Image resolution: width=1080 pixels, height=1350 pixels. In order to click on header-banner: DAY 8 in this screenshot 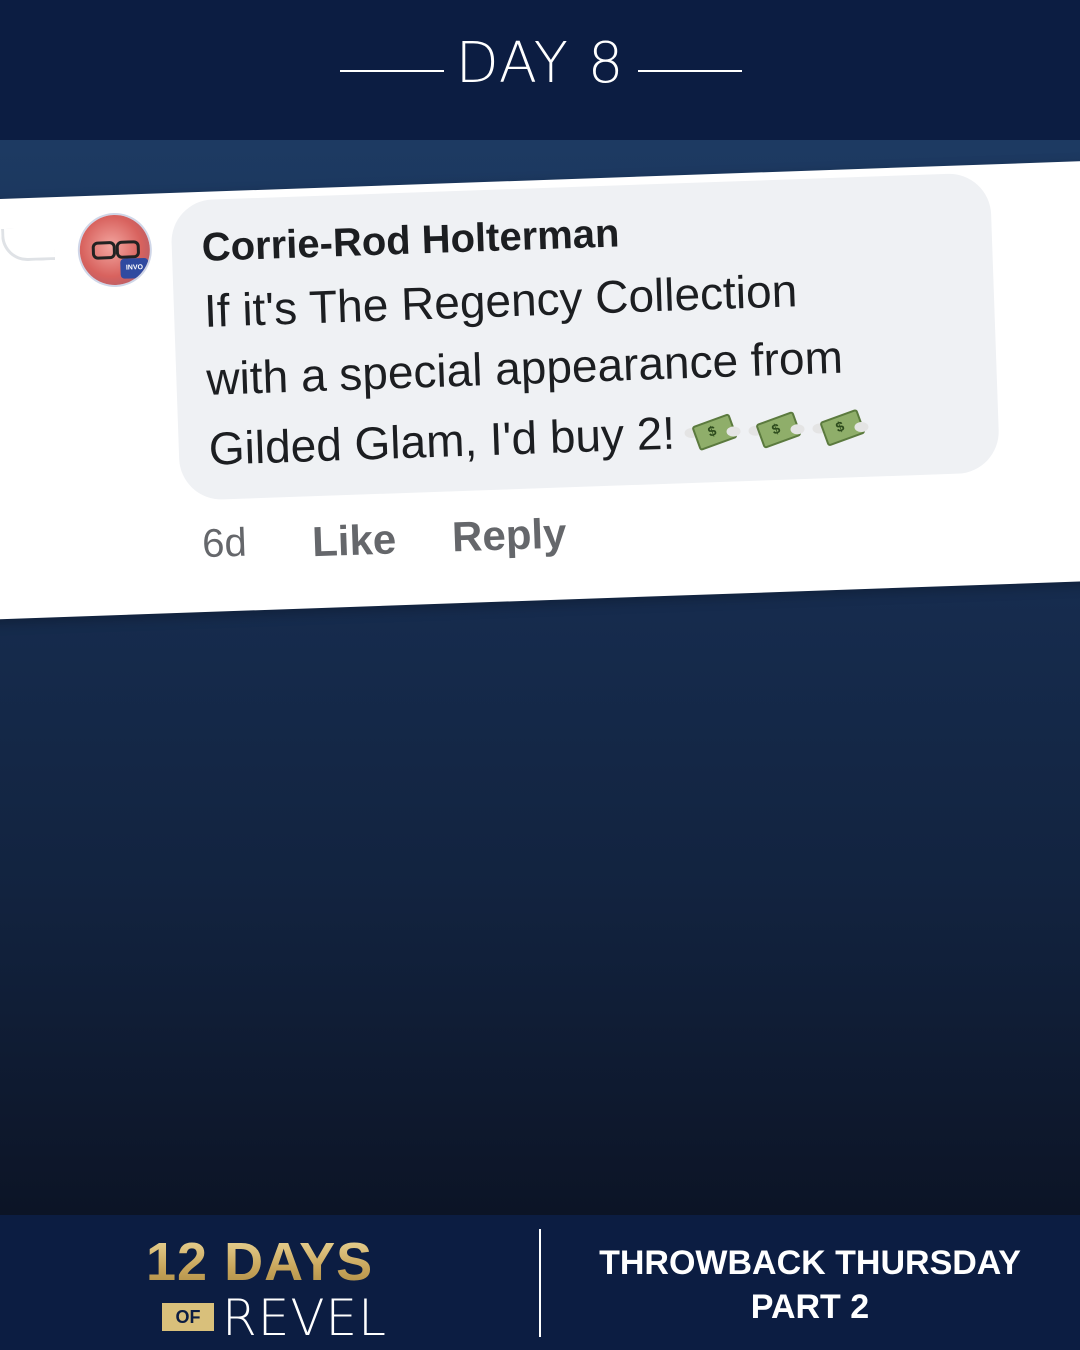, I will do `click(540, 70)`.